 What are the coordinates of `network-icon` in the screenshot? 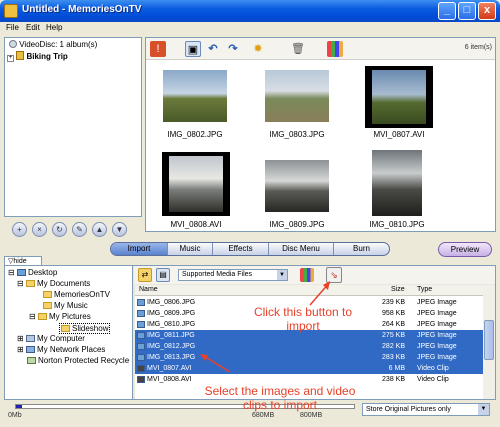 It's located at (30, 349).